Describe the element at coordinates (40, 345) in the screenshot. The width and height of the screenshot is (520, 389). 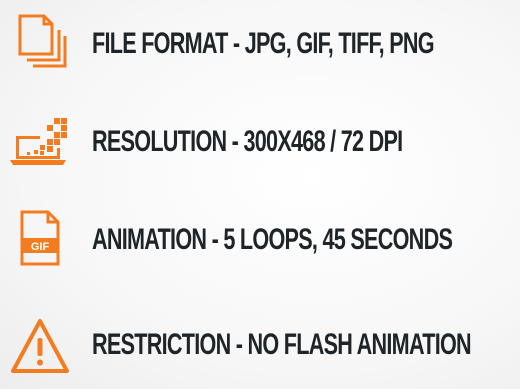
I see `warning-icon` at that location.